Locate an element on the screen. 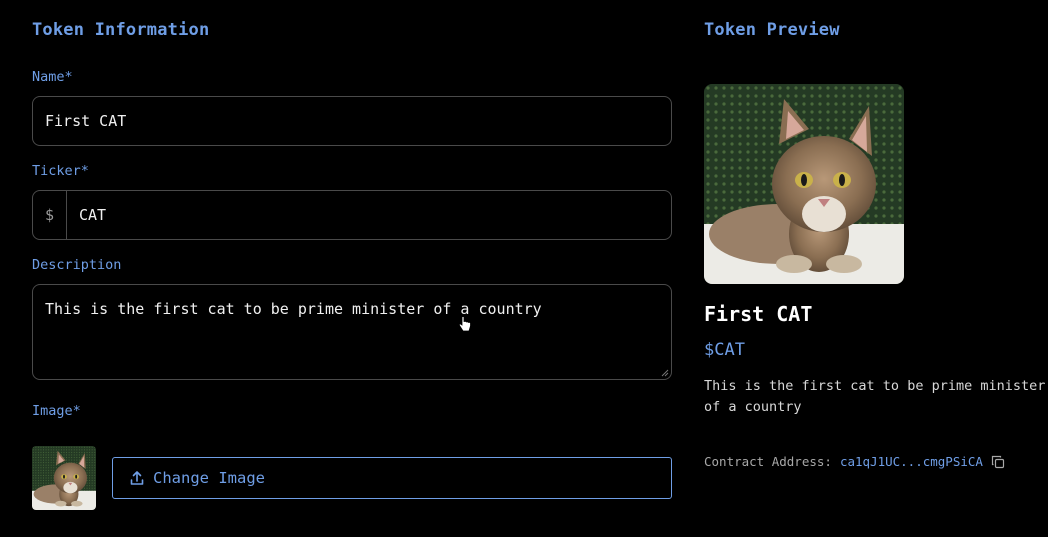 Image resolution: width=1048 pixels, height=537 pixels. ticker-prefix: $ is located at coordinates (50, 215).